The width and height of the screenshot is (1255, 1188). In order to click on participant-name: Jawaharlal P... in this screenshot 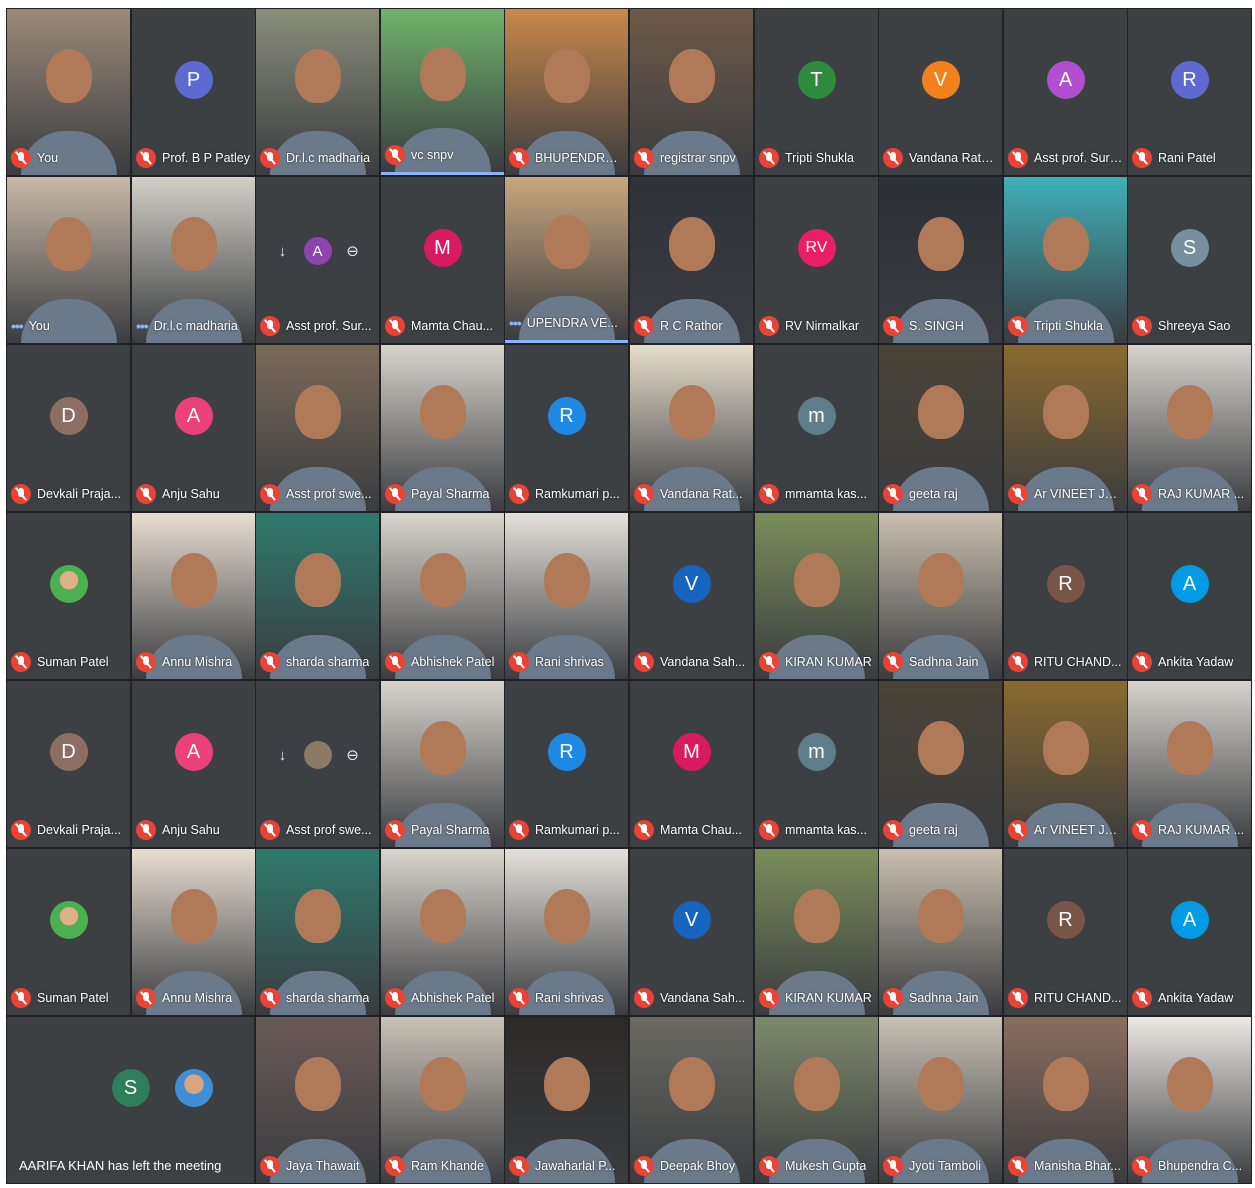, I will do `click(575, 1166)`.